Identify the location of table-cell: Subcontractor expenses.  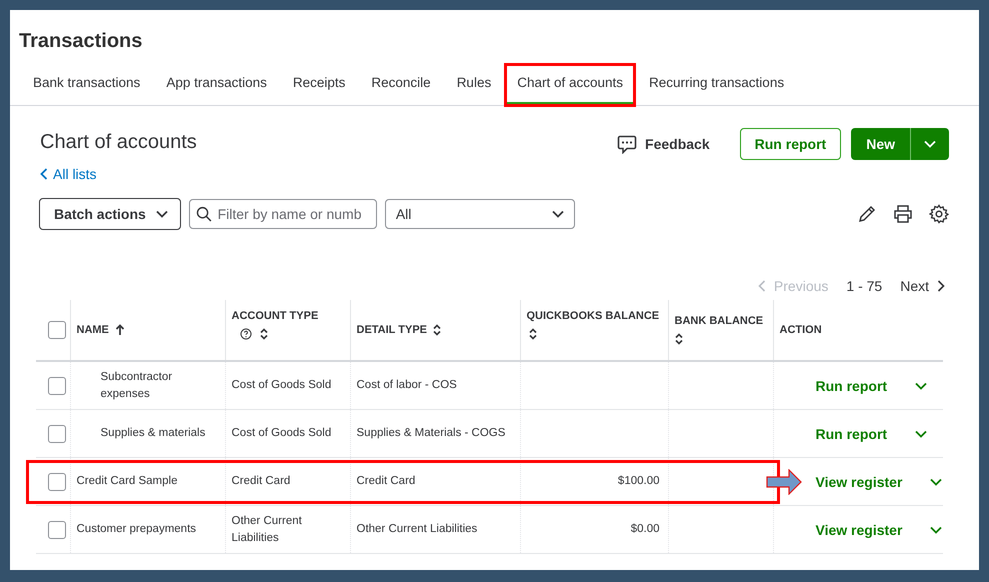
(136, 385).